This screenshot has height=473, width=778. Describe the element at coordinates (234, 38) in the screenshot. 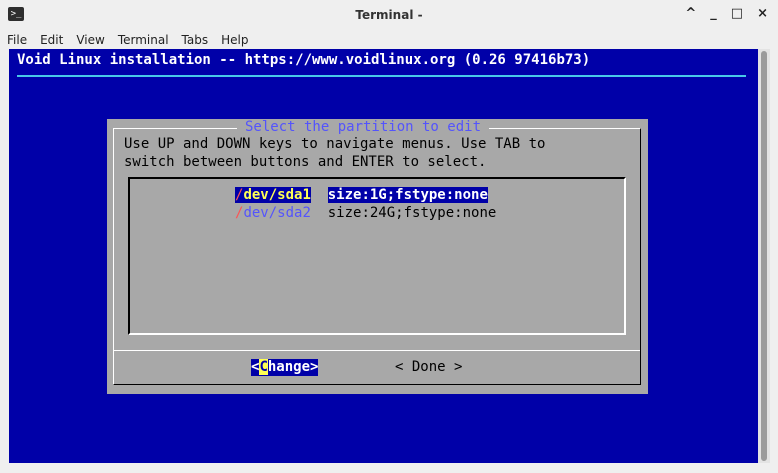

I see `menu-help: Help` at that location.